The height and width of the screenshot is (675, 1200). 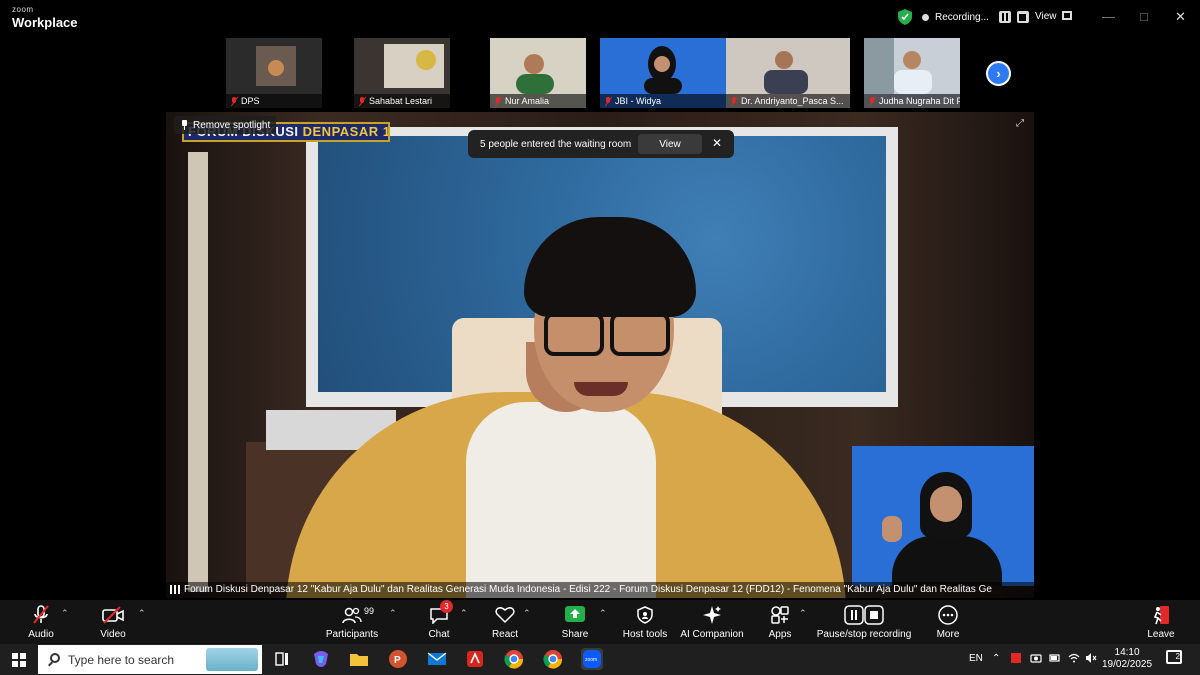 What do you see at coordinates (250, 101) in the screenshot?
I see `participant-name: DPS` at bounding box center [250, 101].